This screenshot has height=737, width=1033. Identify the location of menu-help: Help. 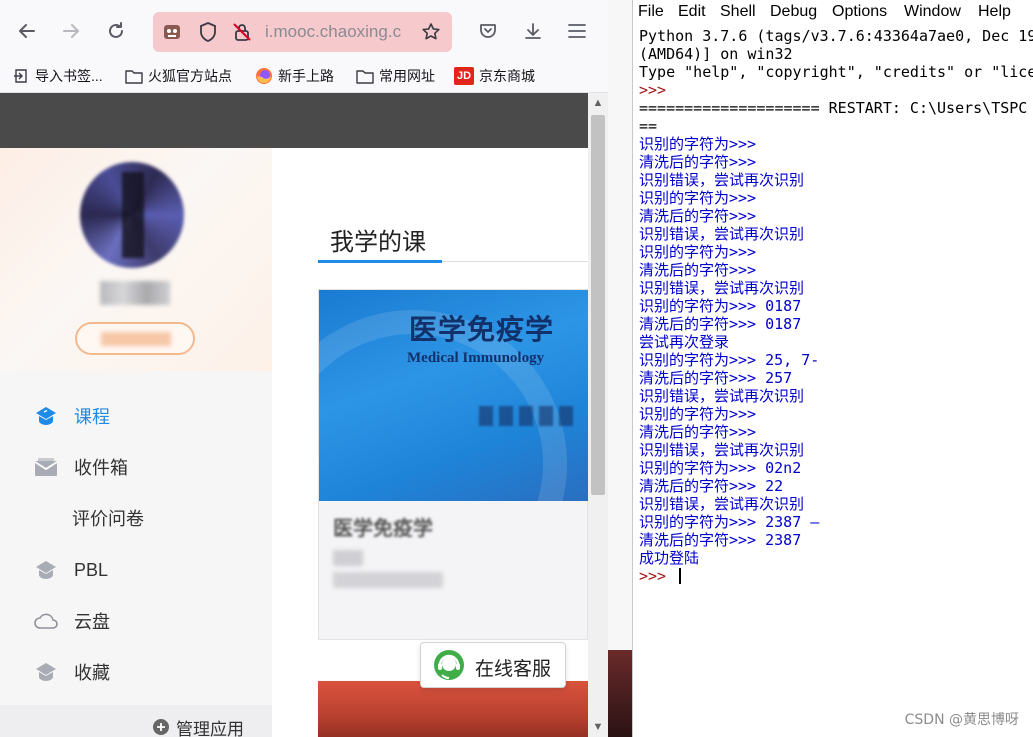
(994, 12).